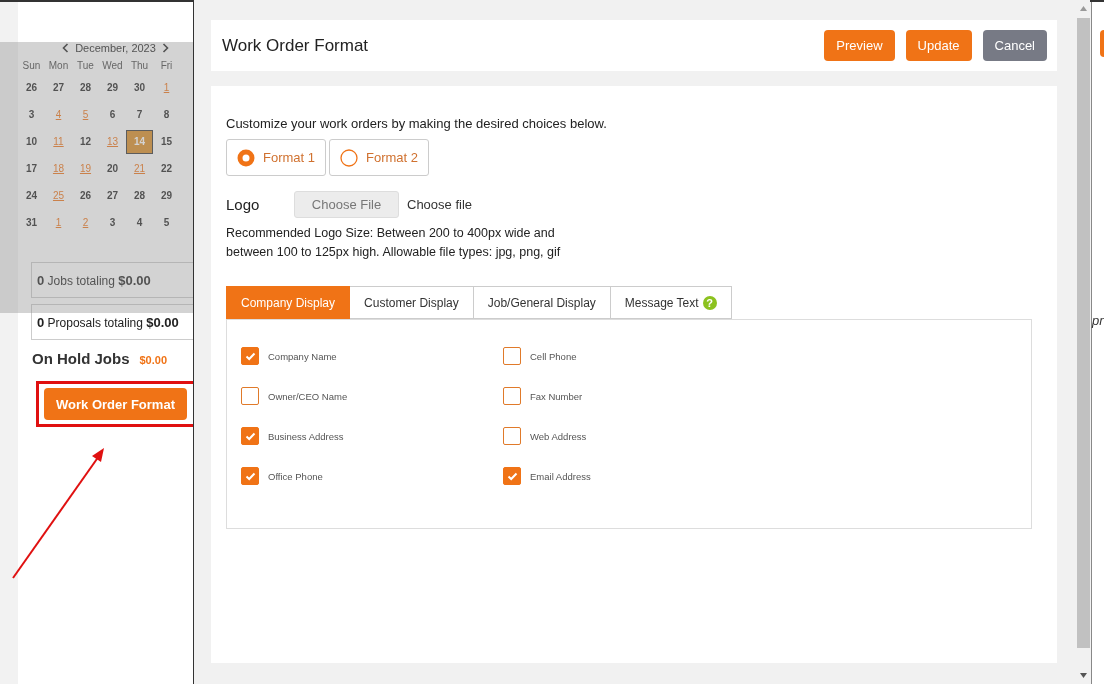 This screenshot has width=1104, height=684. What do you see at coordinates (166, 168) in the screenshot?
I see `calendar-day: 22` at bounding box center [166, 168].